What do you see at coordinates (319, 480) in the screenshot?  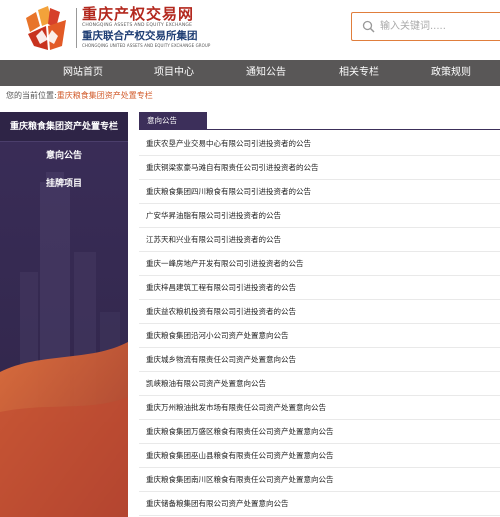 I see `list-item: 重庆粮食集团南川区粮食有限责任公司资产处置意向公告` at bounding box center [319, 480].